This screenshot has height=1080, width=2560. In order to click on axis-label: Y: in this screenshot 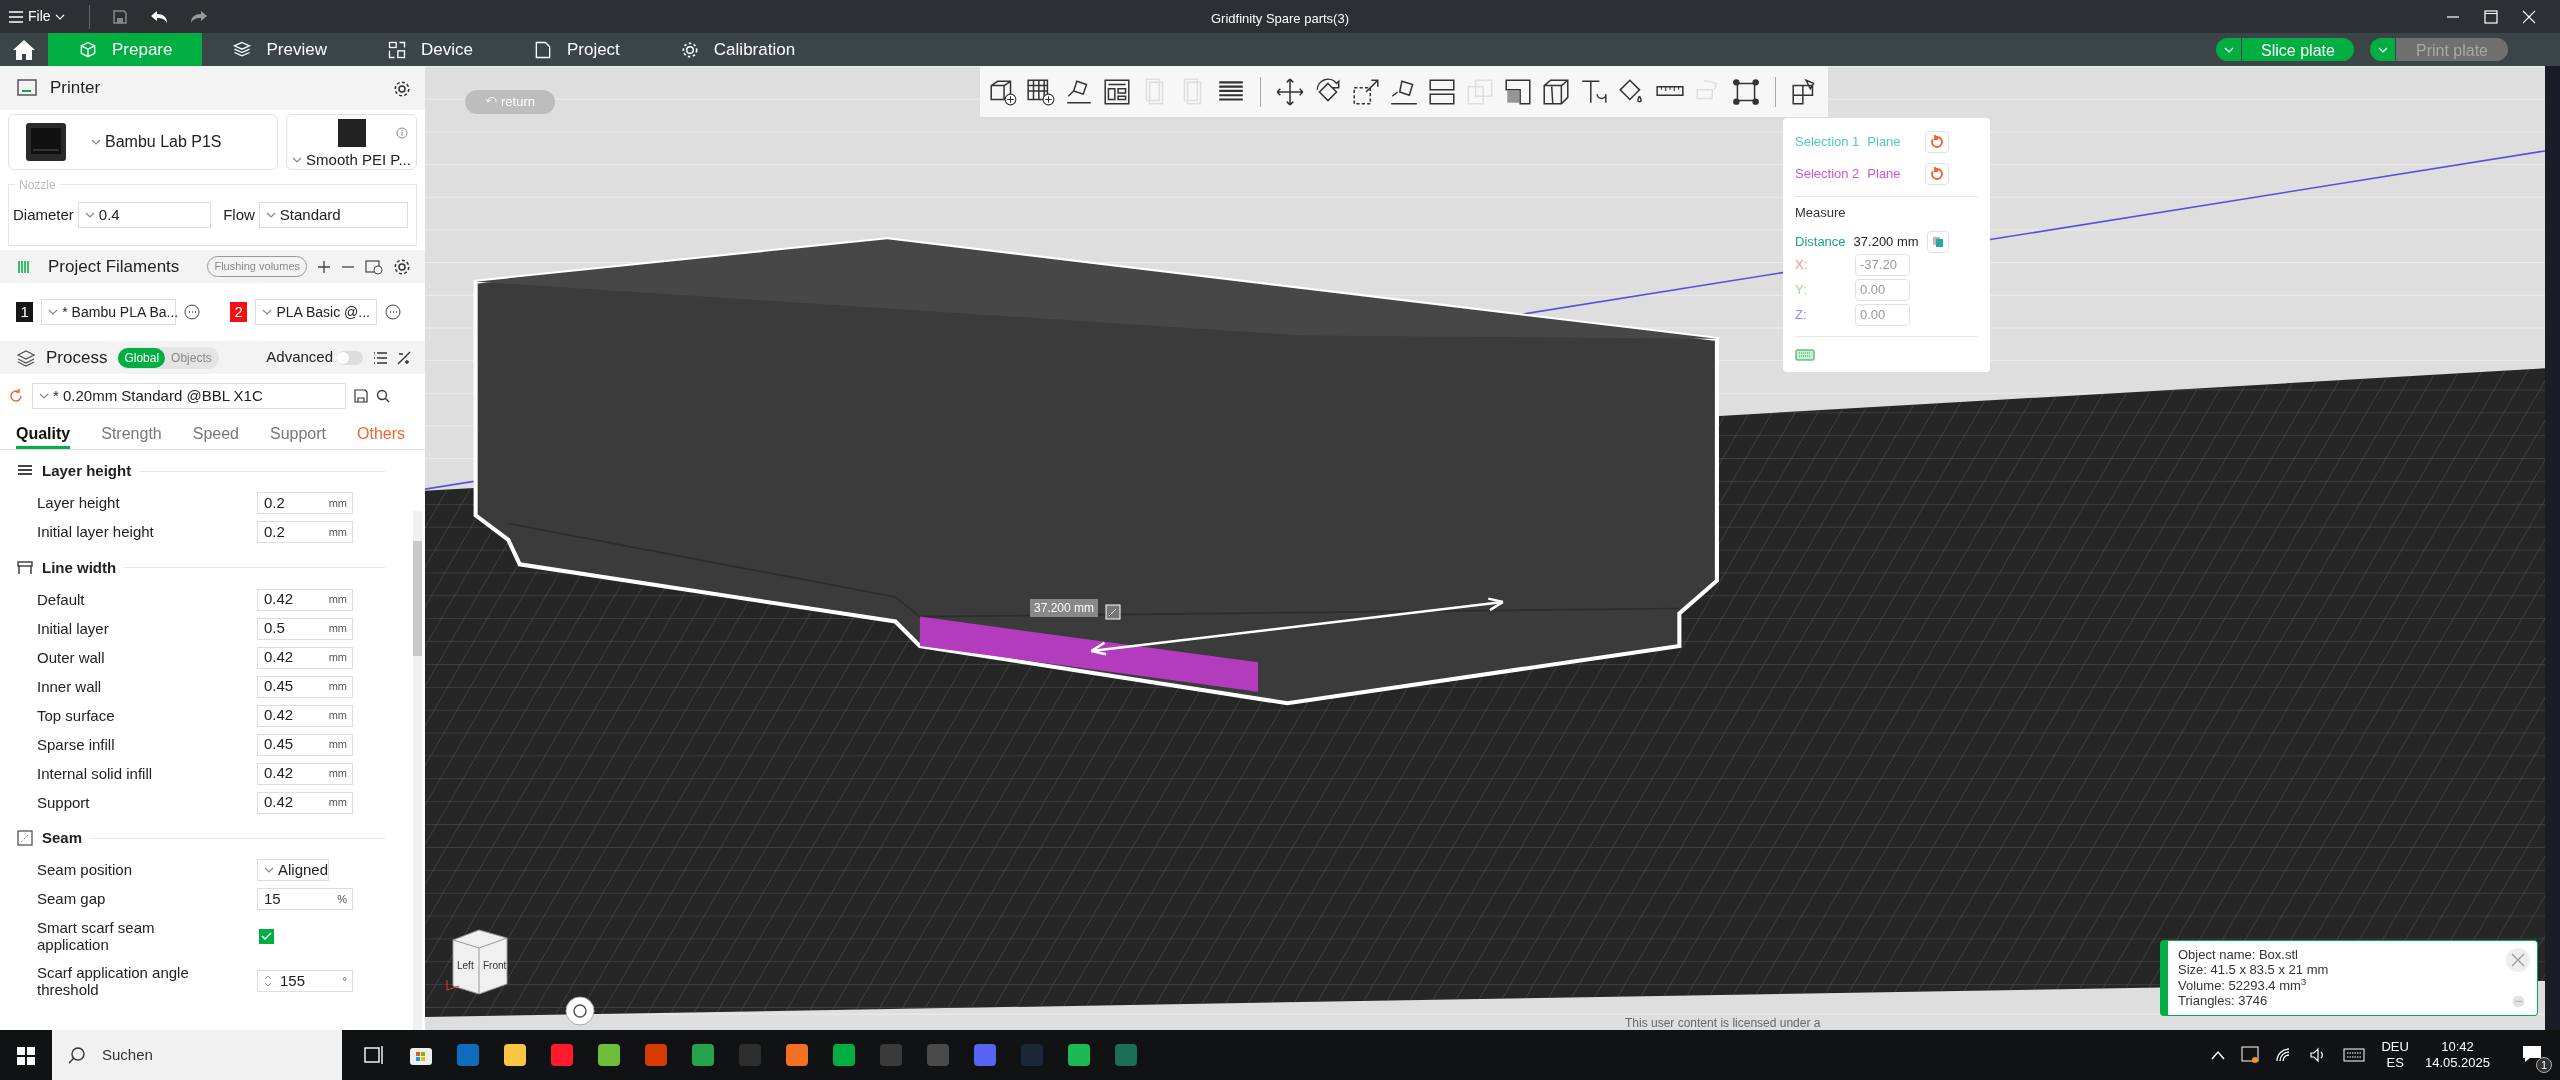, I will do `click(1801, 290)`.